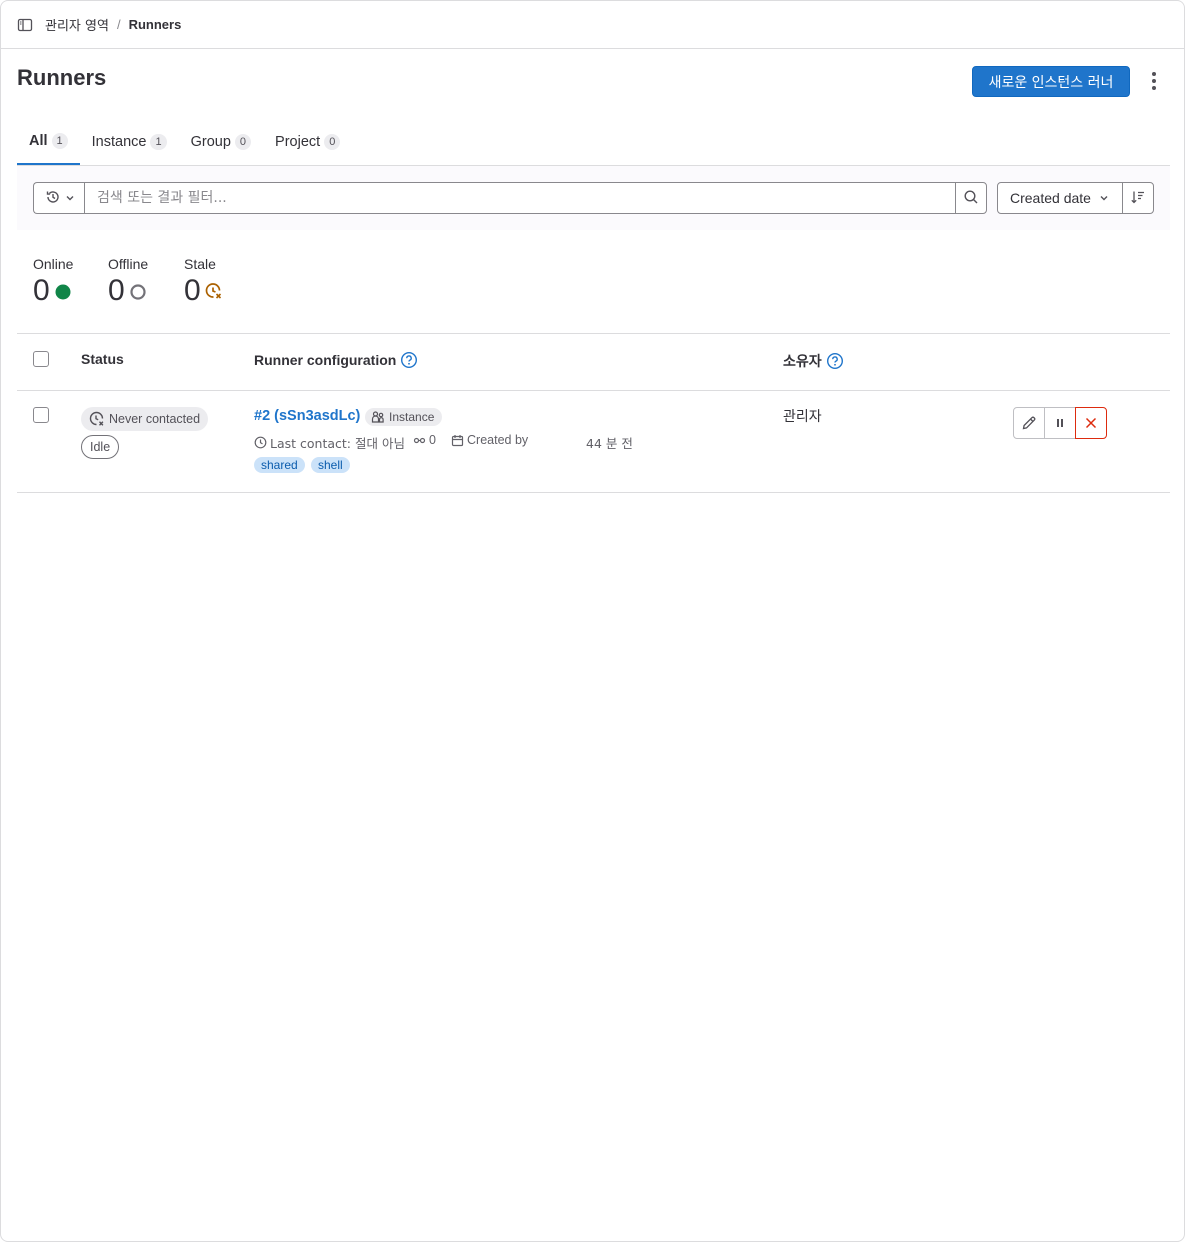 The height and width of the screenshot is (1242, 1185). I want to click on search-icon, so click(971, 198).